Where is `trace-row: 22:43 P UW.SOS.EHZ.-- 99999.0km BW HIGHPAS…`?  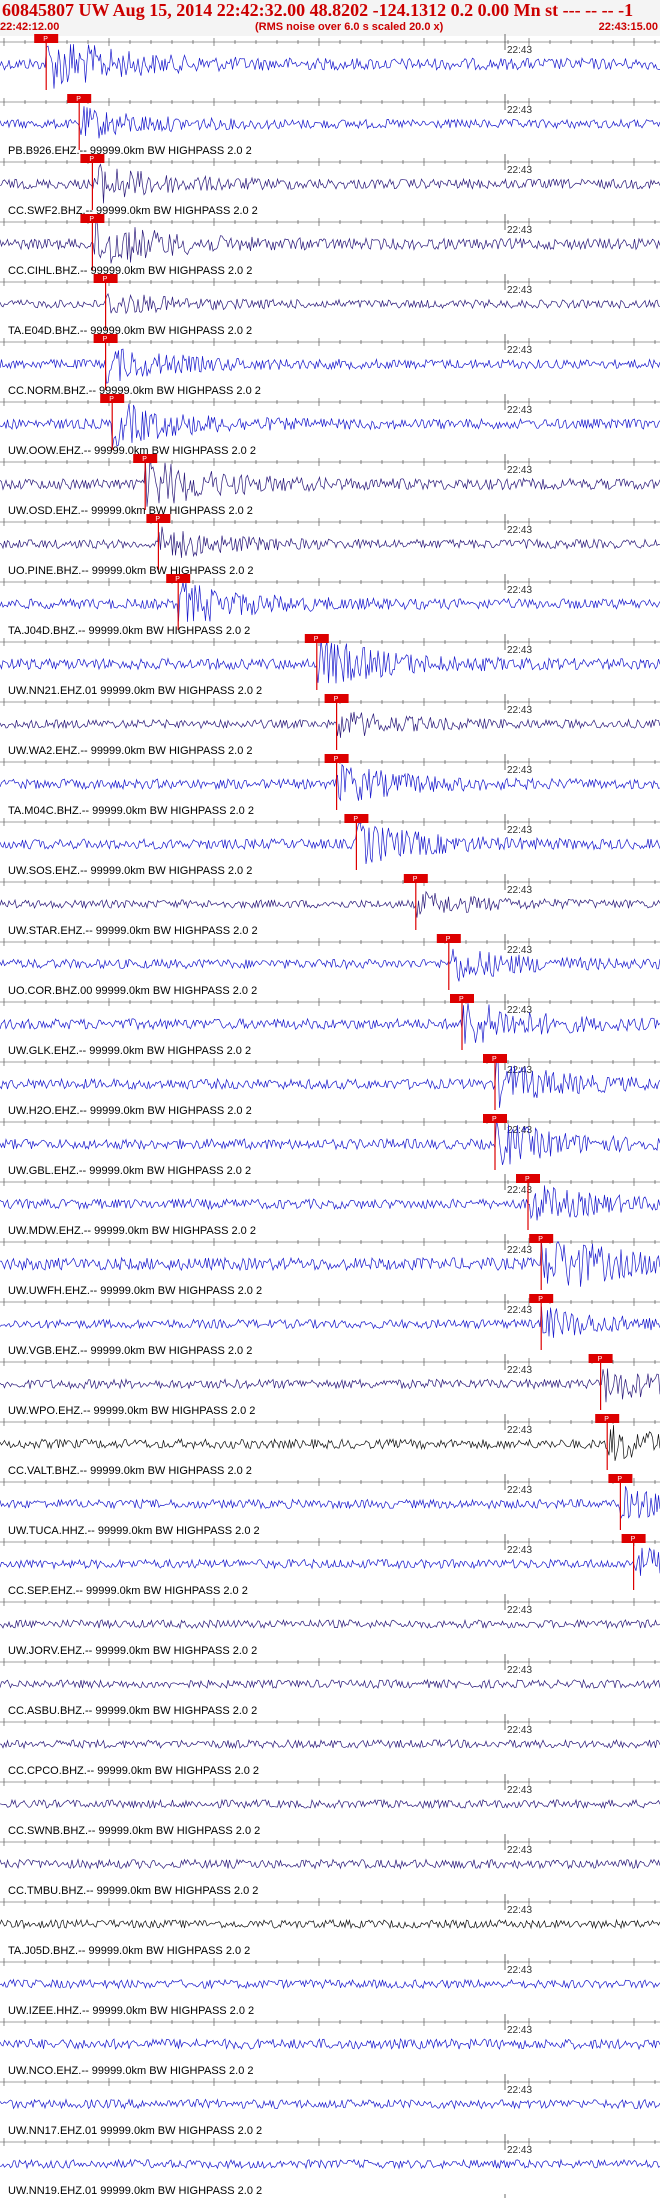 trace-row: 22:43 P UW.SOS.EHZ.-- 99999.0km BW HIGHPAS… is located at coordinates (330, 845).